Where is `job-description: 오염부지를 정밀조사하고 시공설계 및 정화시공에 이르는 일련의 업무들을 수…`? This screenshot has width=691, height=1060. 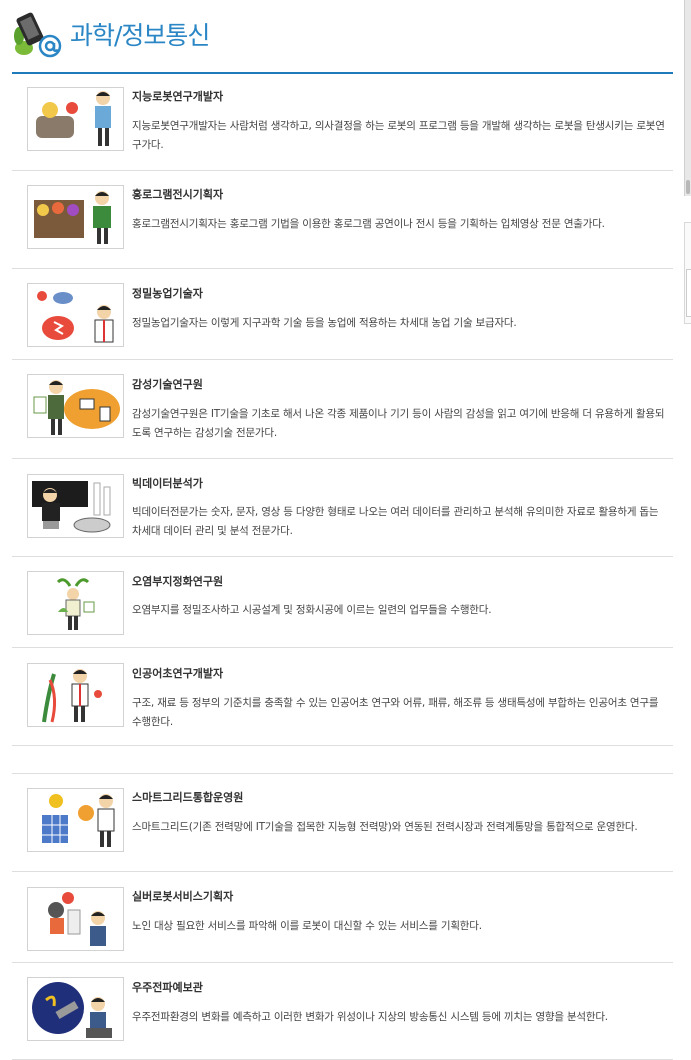 job-description: 오염부지를 정밀조사하고 시공설계 및 정화시공에 이르는 일련의 업무들을 수… is located at coordinates (312, 610).